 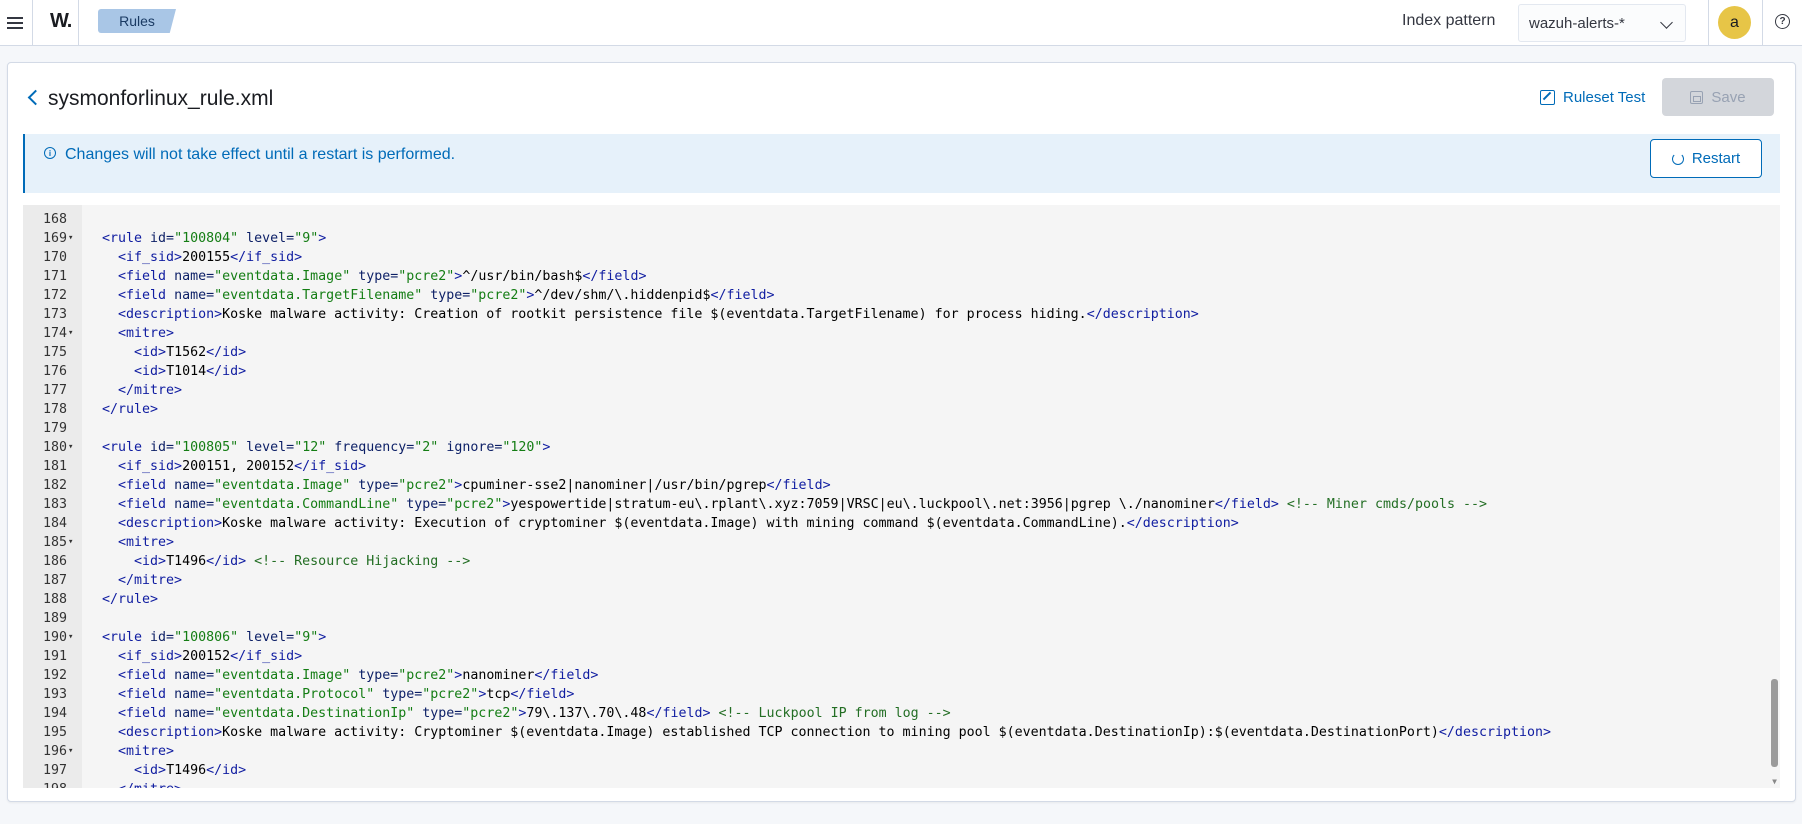 I want to click on code-text: <rule id="100806" level="9">, so click(x=214, y=637).